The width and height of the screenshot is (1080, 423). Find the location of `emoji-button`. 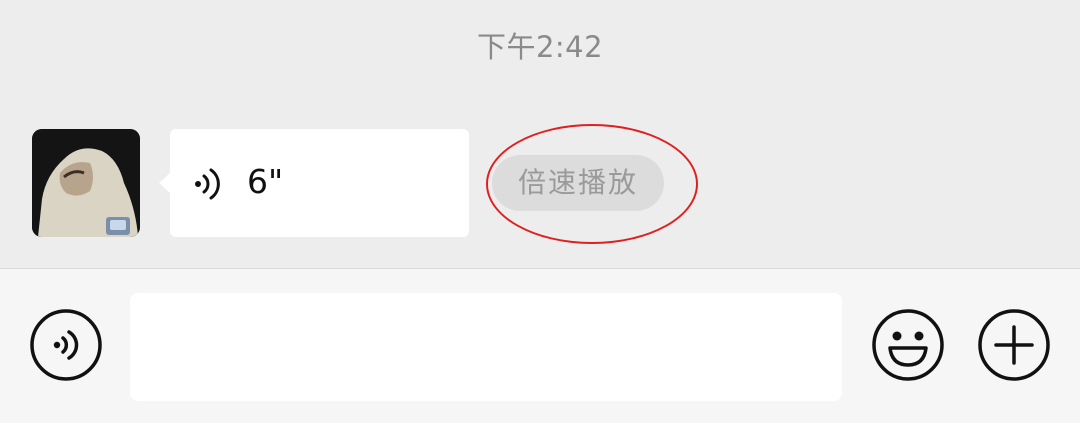

emoji-button is located at coordinates (908, 345).